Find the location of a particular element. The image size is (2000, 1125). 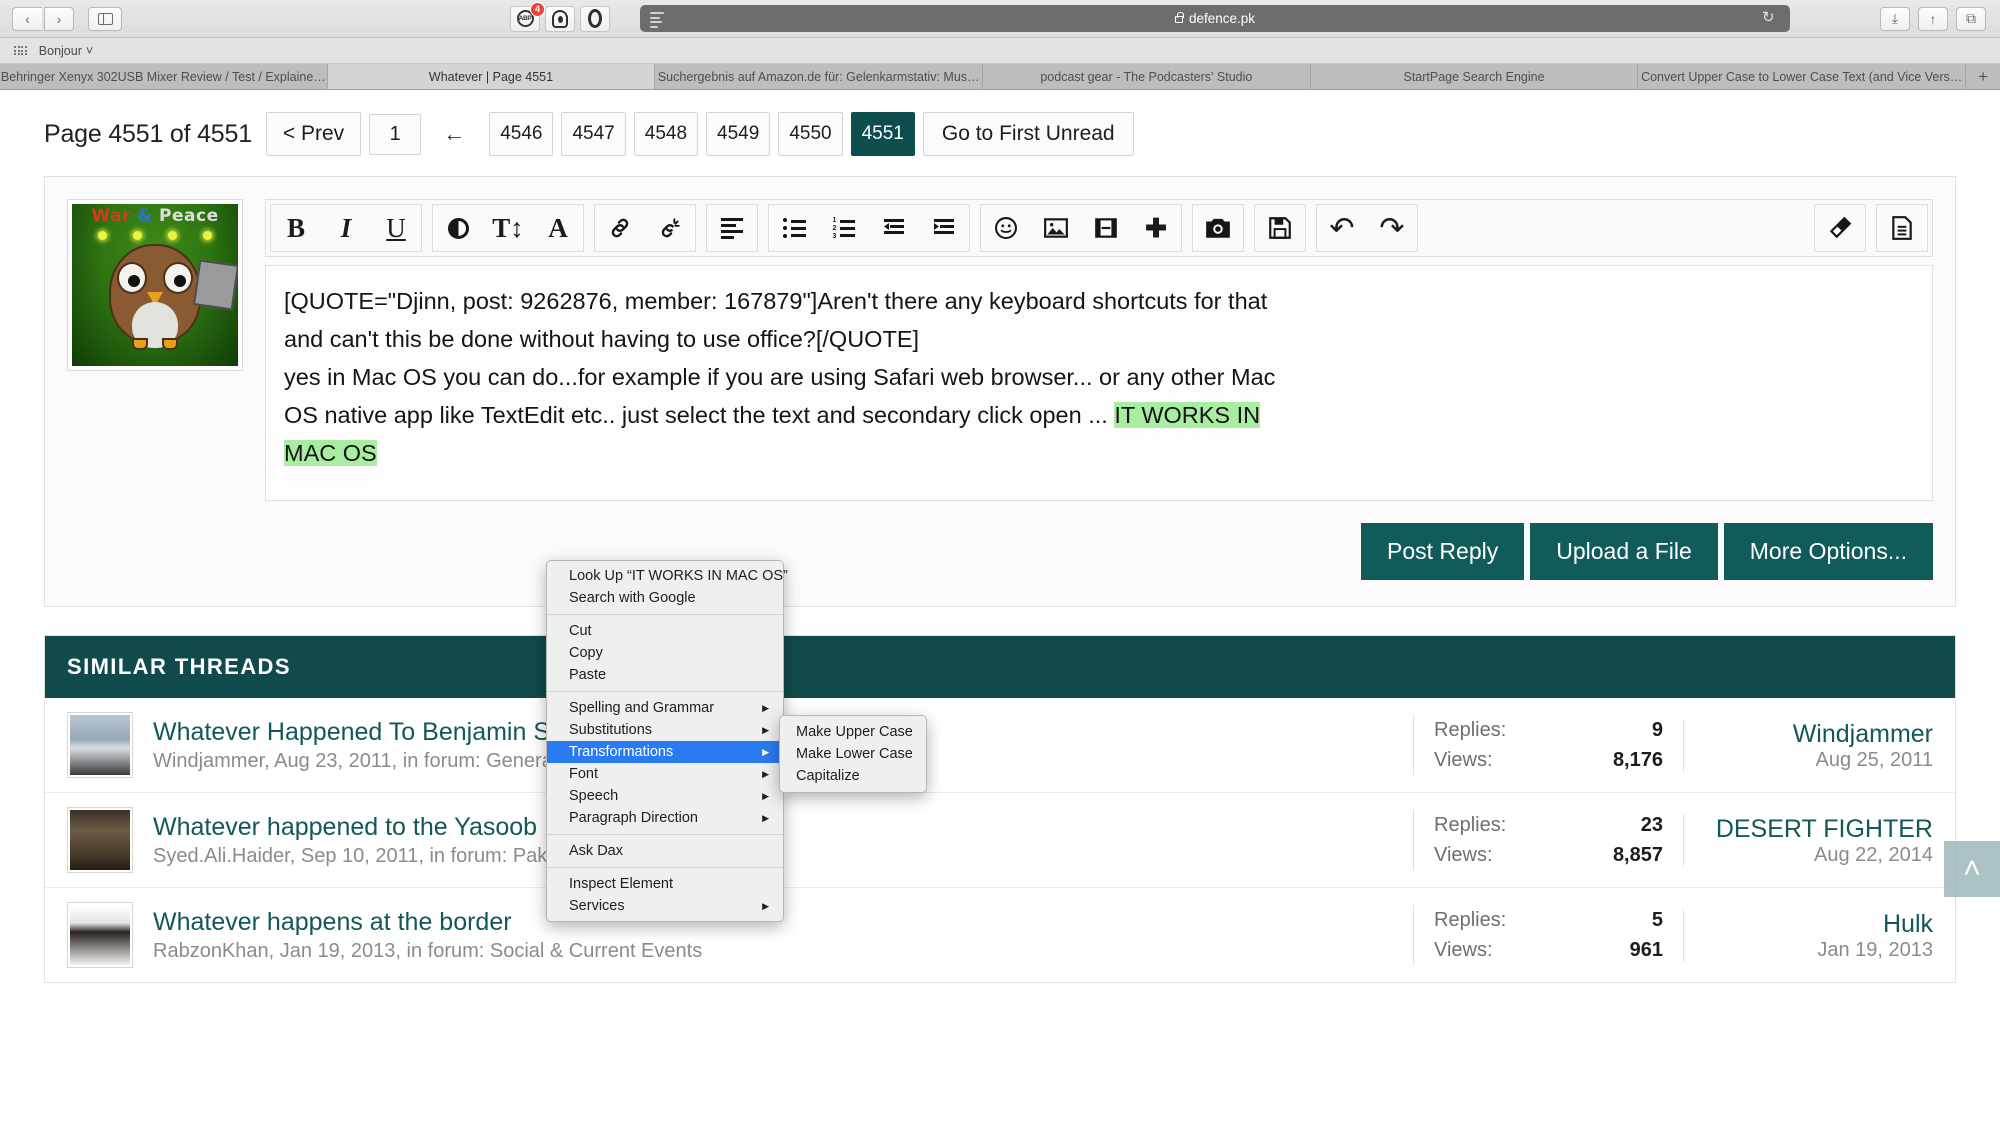

avatar: War & Peace is located at coordinates (155, 285).